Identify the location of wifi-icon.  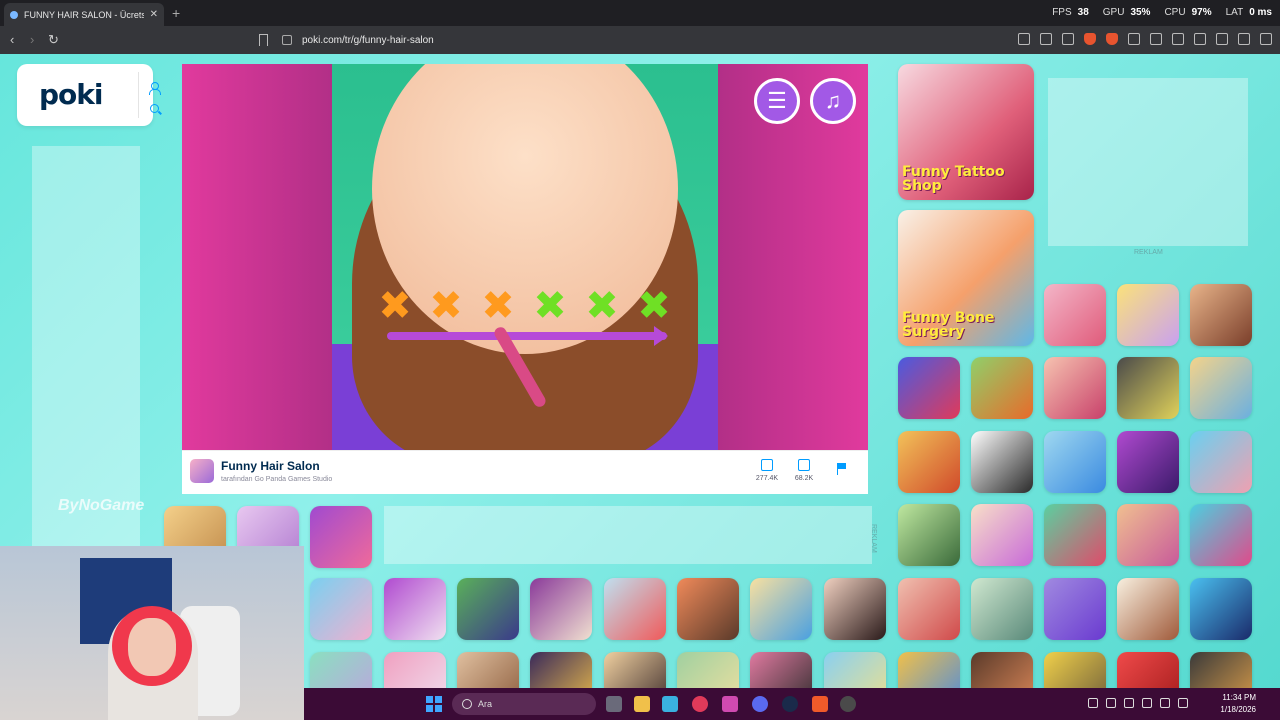
(1165, 703).